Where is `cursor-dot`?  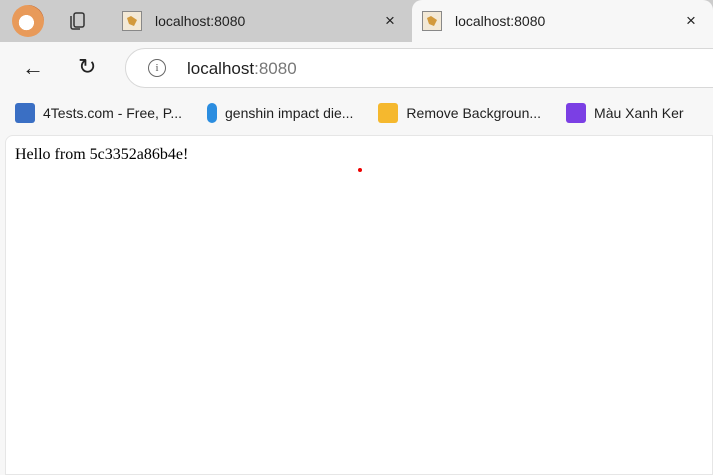 cursor-dot is located at coordinates (360, 170).